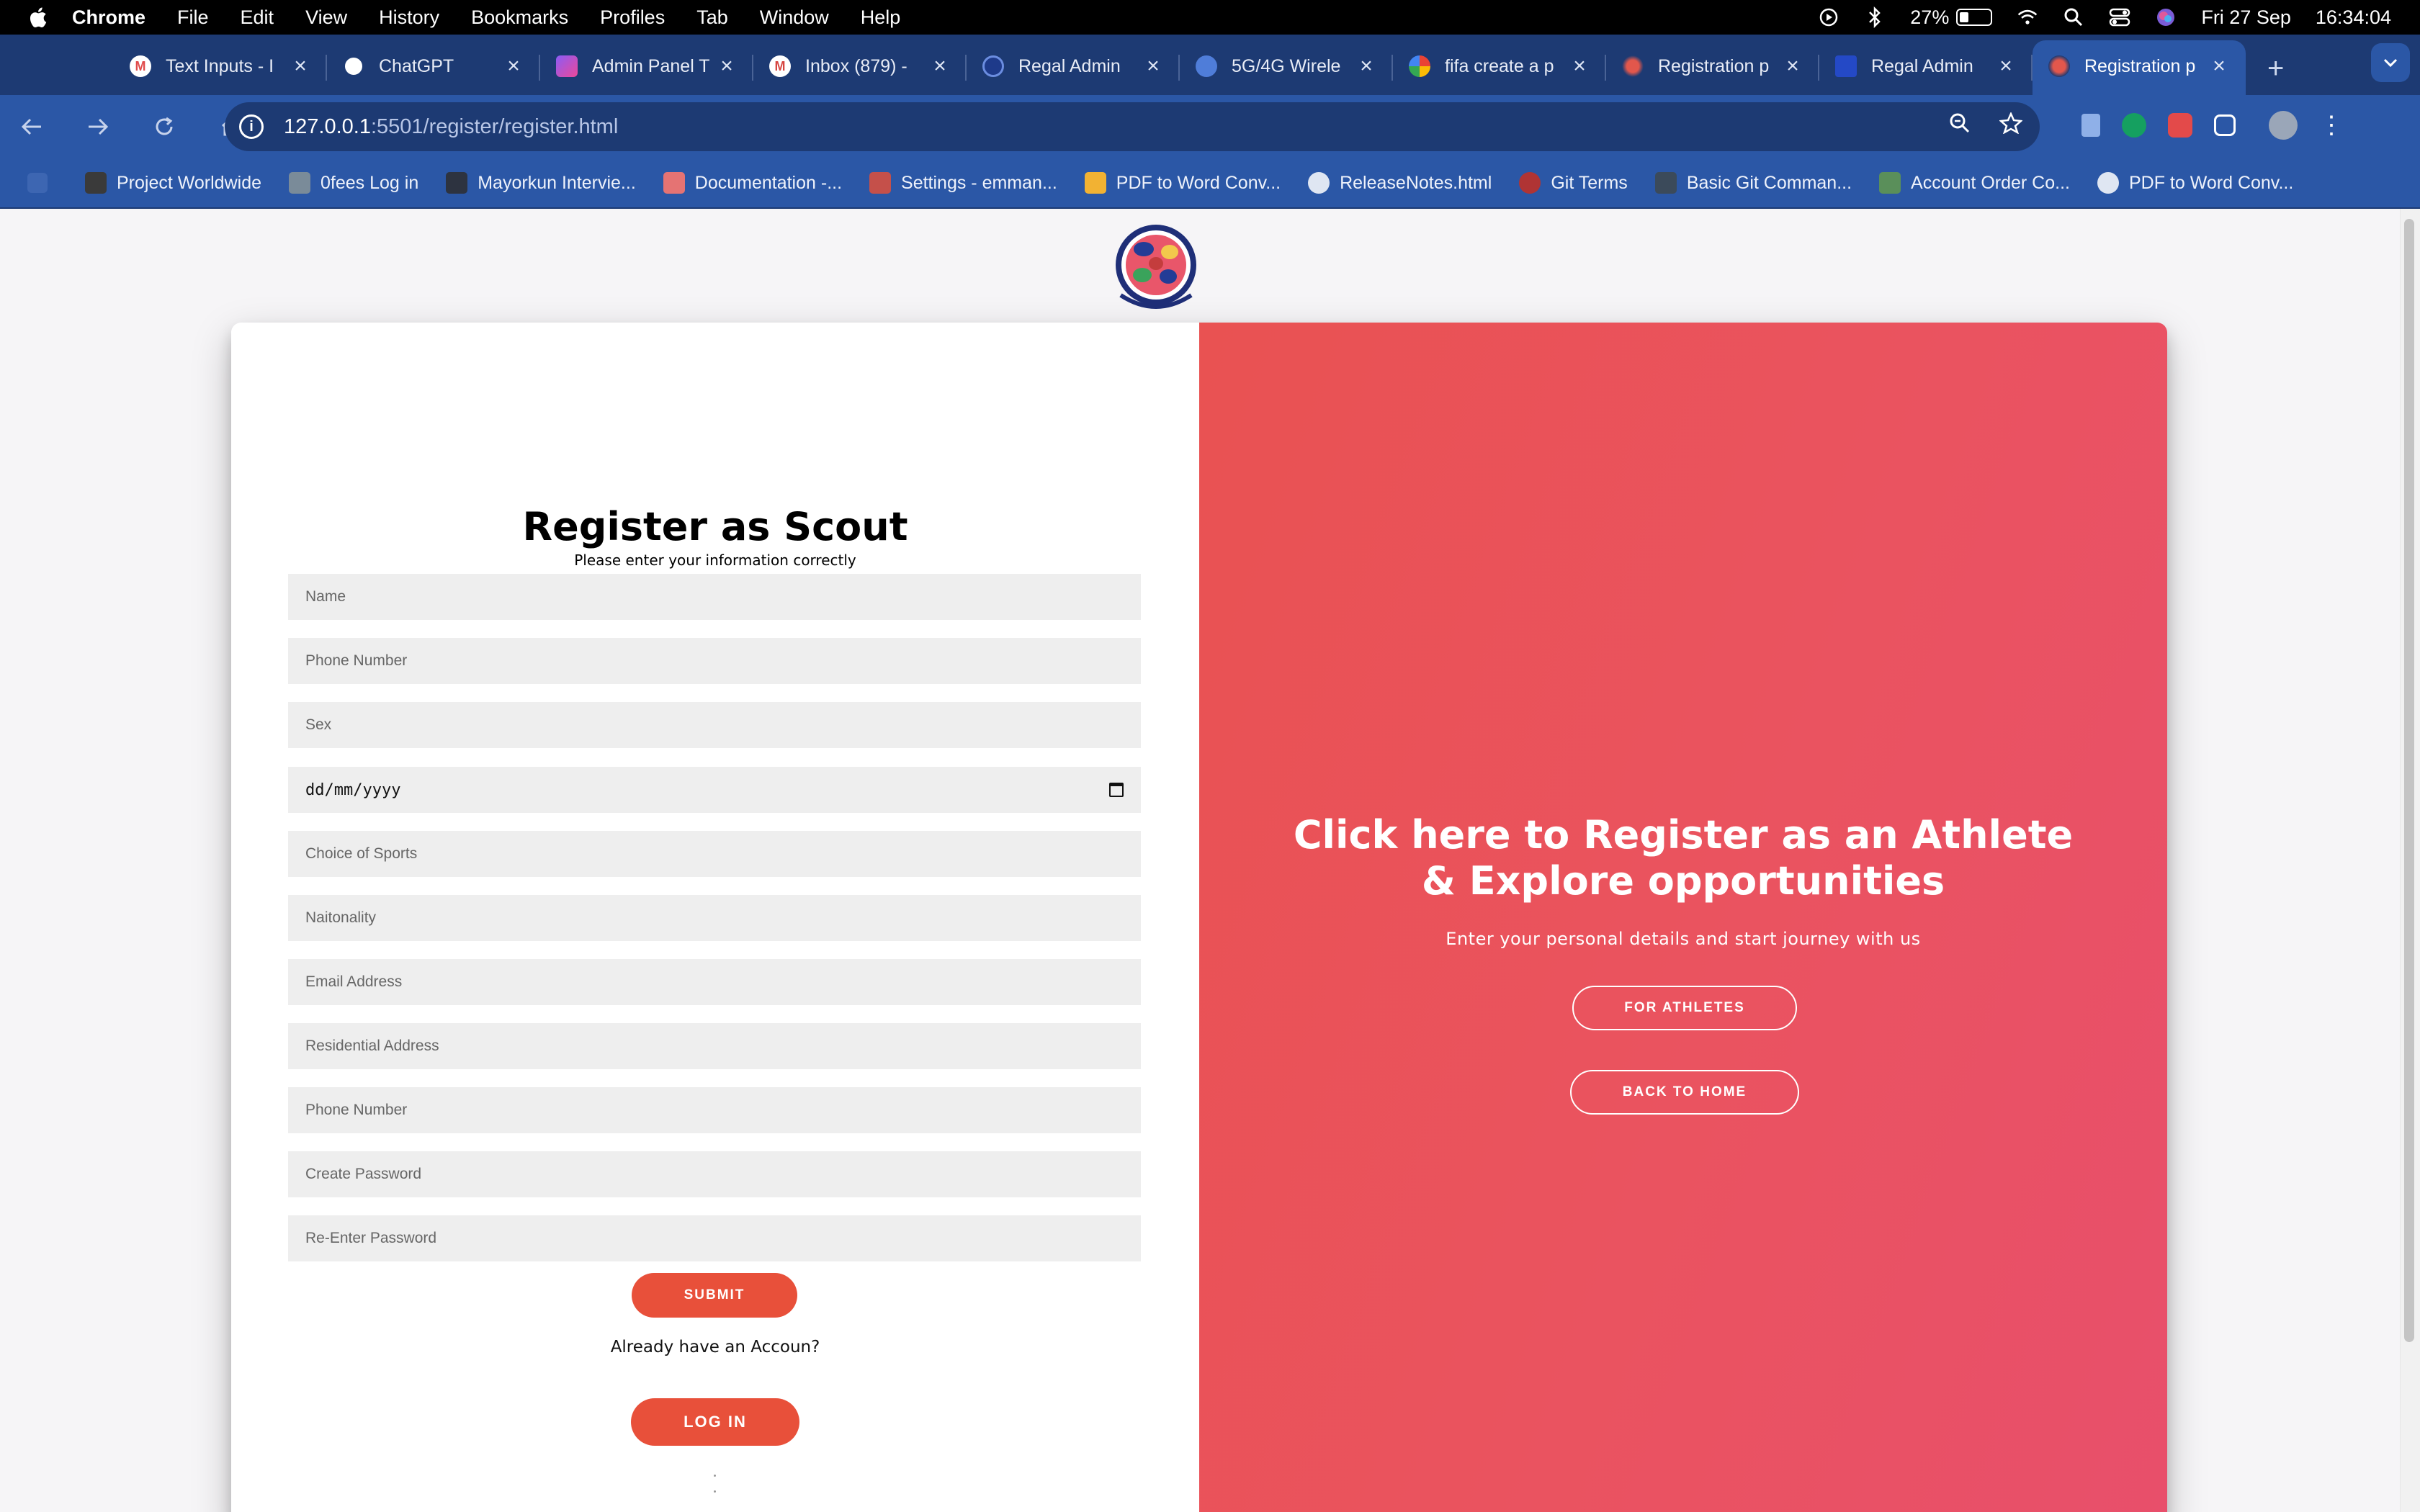 This screenshot has height=1512, width=2420. What do you see at coordinates (326, 17) in the screenshot?
I see `menu-view: View` at bounding box center [326, 17].